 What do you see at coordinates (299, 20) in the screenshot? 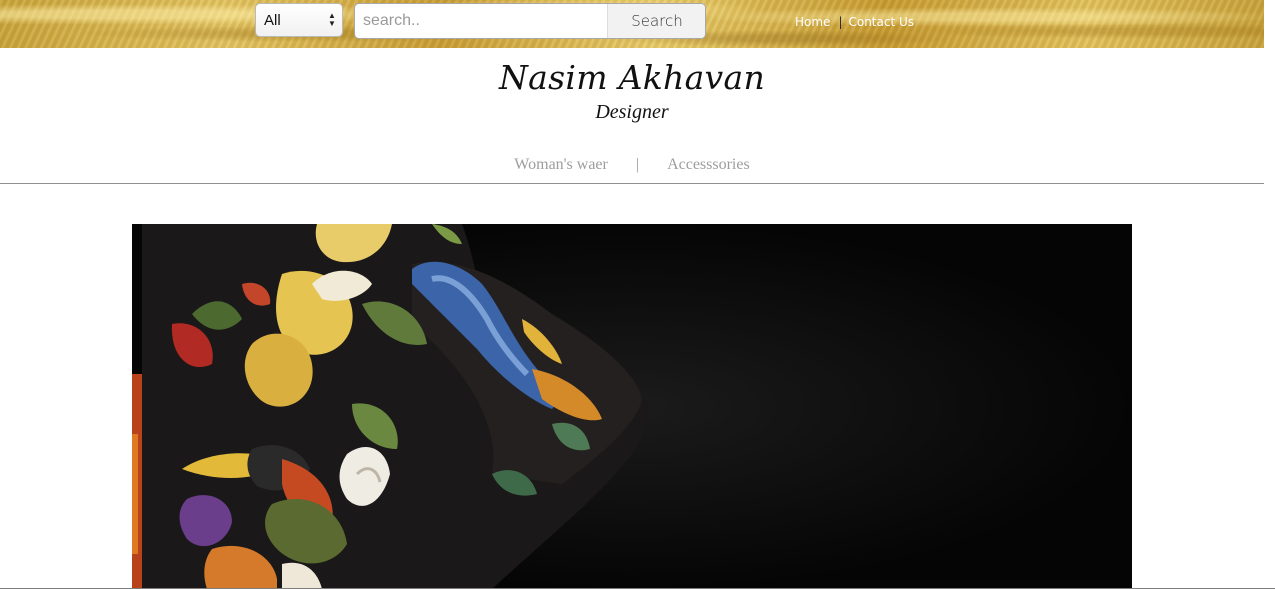
I see `category-select: All ▲ ▼` at bounding box center [299, 20].